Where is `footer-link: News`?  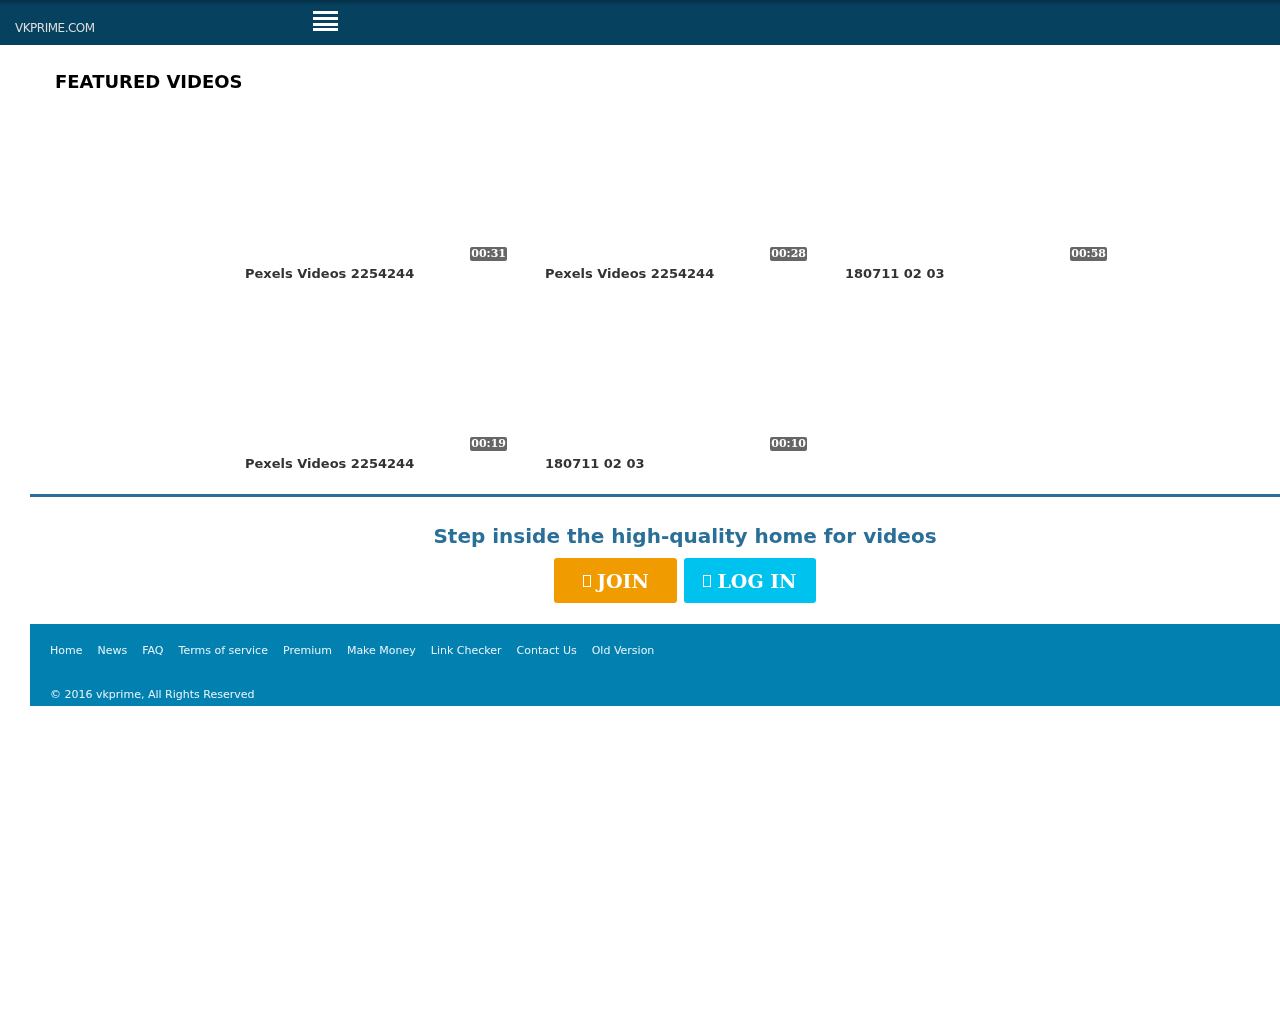 footer-link: News is located at coordinates (112, 650).